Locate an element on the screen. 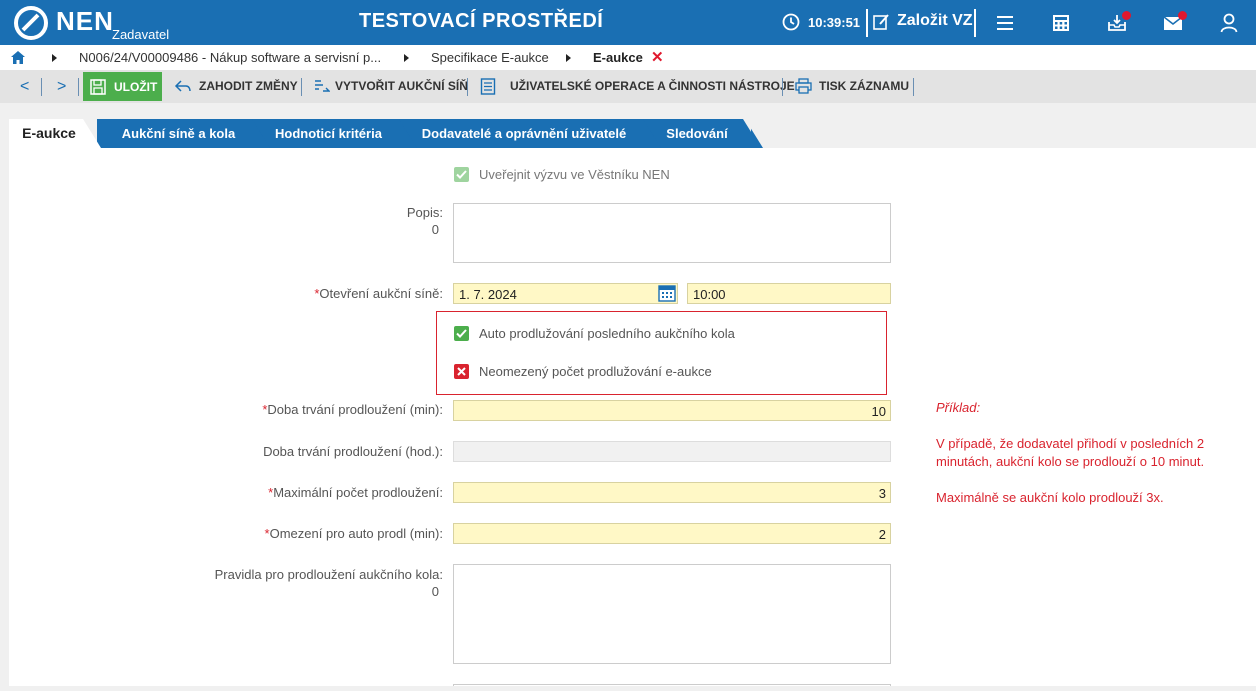 The height and width of the screenshot is (691, 1256). unlimited-checkbox is located at coordinates (461, 371).